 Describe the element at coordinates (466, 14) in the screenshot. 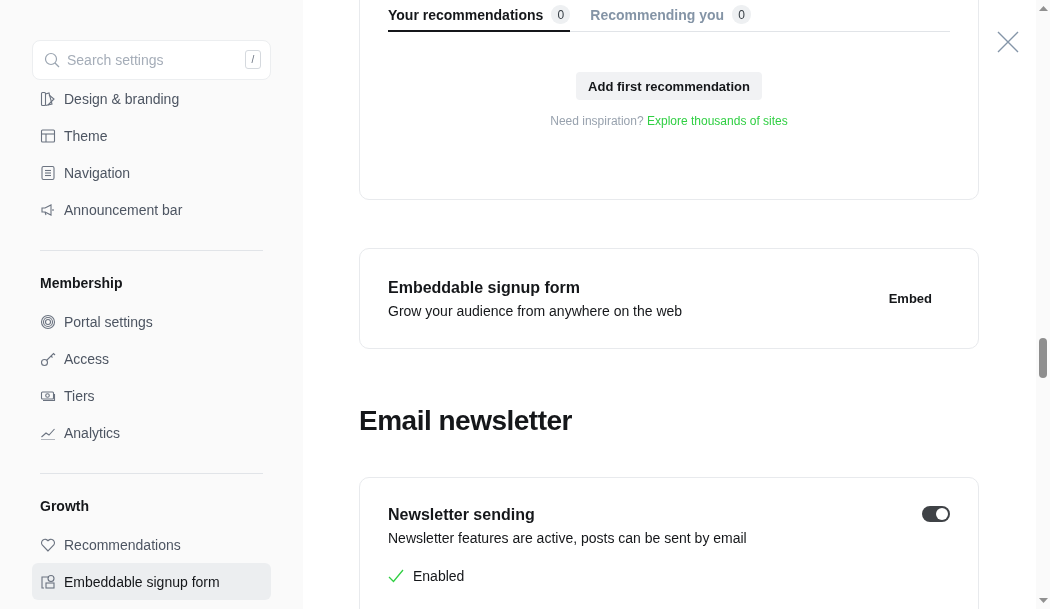

I see `tab-label: Your recommendations` at that location.